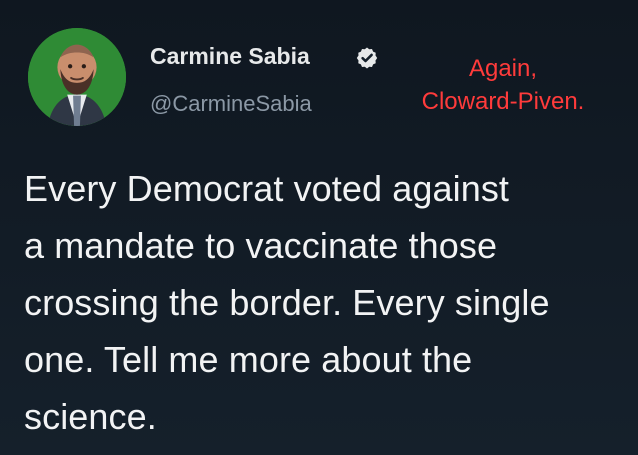 The height and width of the screenshot is (455, 638). Describe the element at coordinates (287, 302) in the screenshot. I see `tweet-line-3: crossing the border. Every single` at that location.